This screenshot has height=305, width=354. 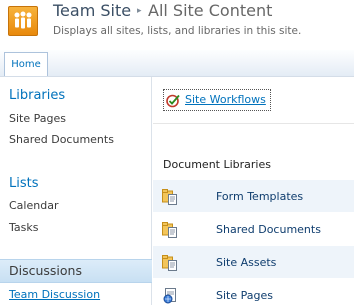 I want to click on quick-launch-discussions-label: Discussions, so click(x=45, y=270).